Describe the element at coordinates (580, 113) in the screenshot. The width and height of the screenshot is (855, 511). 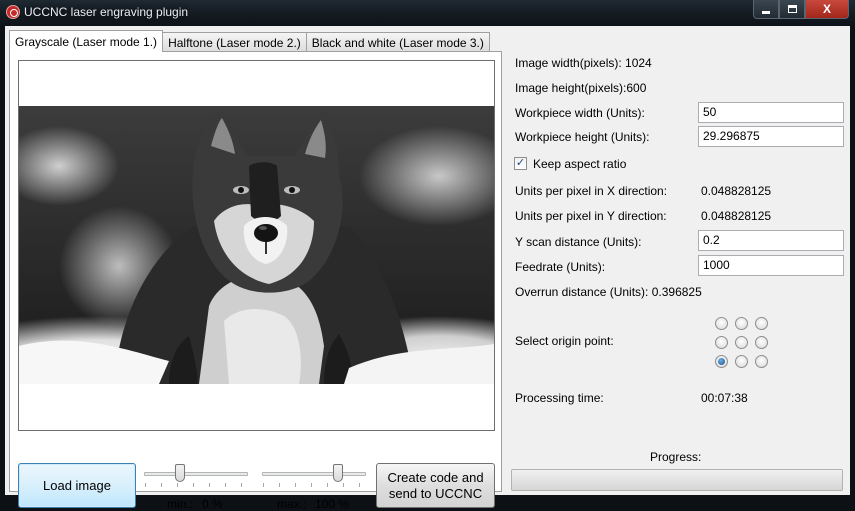
I see `workpiece-width-label: Workpiece width (Units):` at that location.